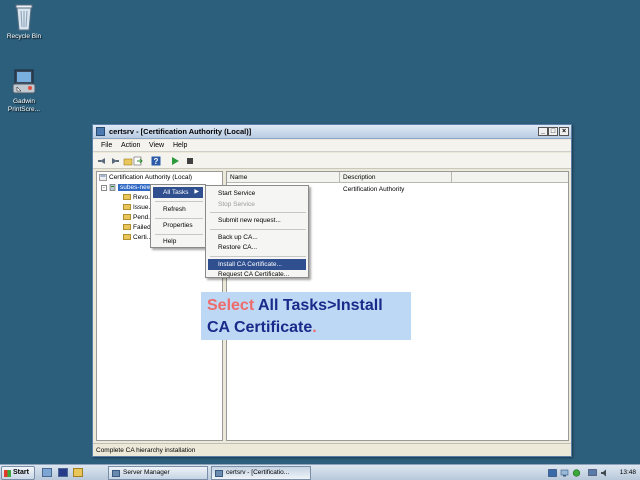  What do you see at coordinates (24, 81) in the screenshot?
I see `printscreen-icon` at bounding box center [24, 81].